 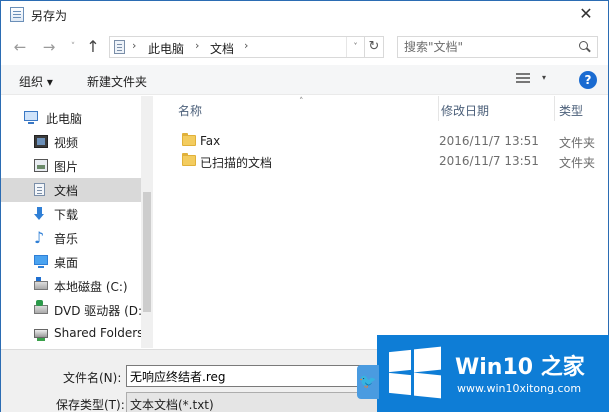 What do you see at coordinates (99, 333) in the screenshot?
I see `sidebar-item-label: Shared Folders` at bounding box center [99, 333].